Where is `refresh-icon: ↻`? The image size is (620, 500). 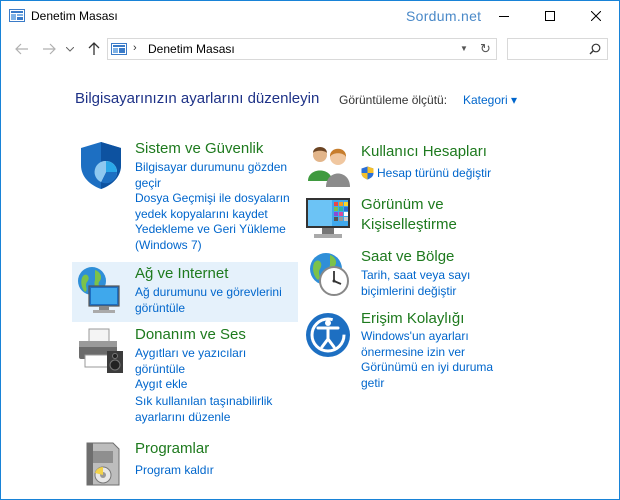
refresh-icon: ↻ is located at coordinates (485, 49).